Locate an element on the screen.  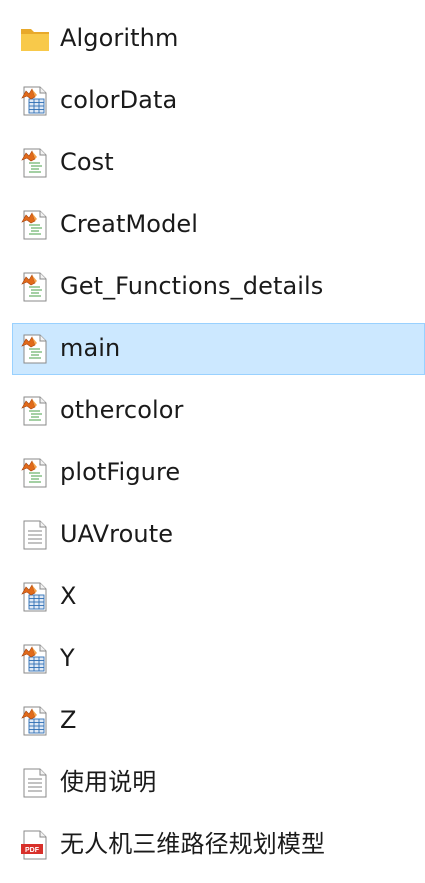
file-name: Cost is located at coordinates (87, 162).